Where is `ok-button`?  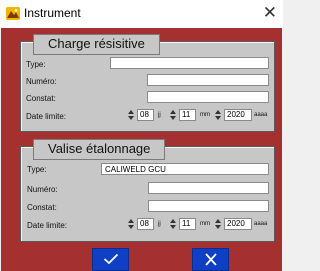 ok-button is located at coordinates (110, 259).